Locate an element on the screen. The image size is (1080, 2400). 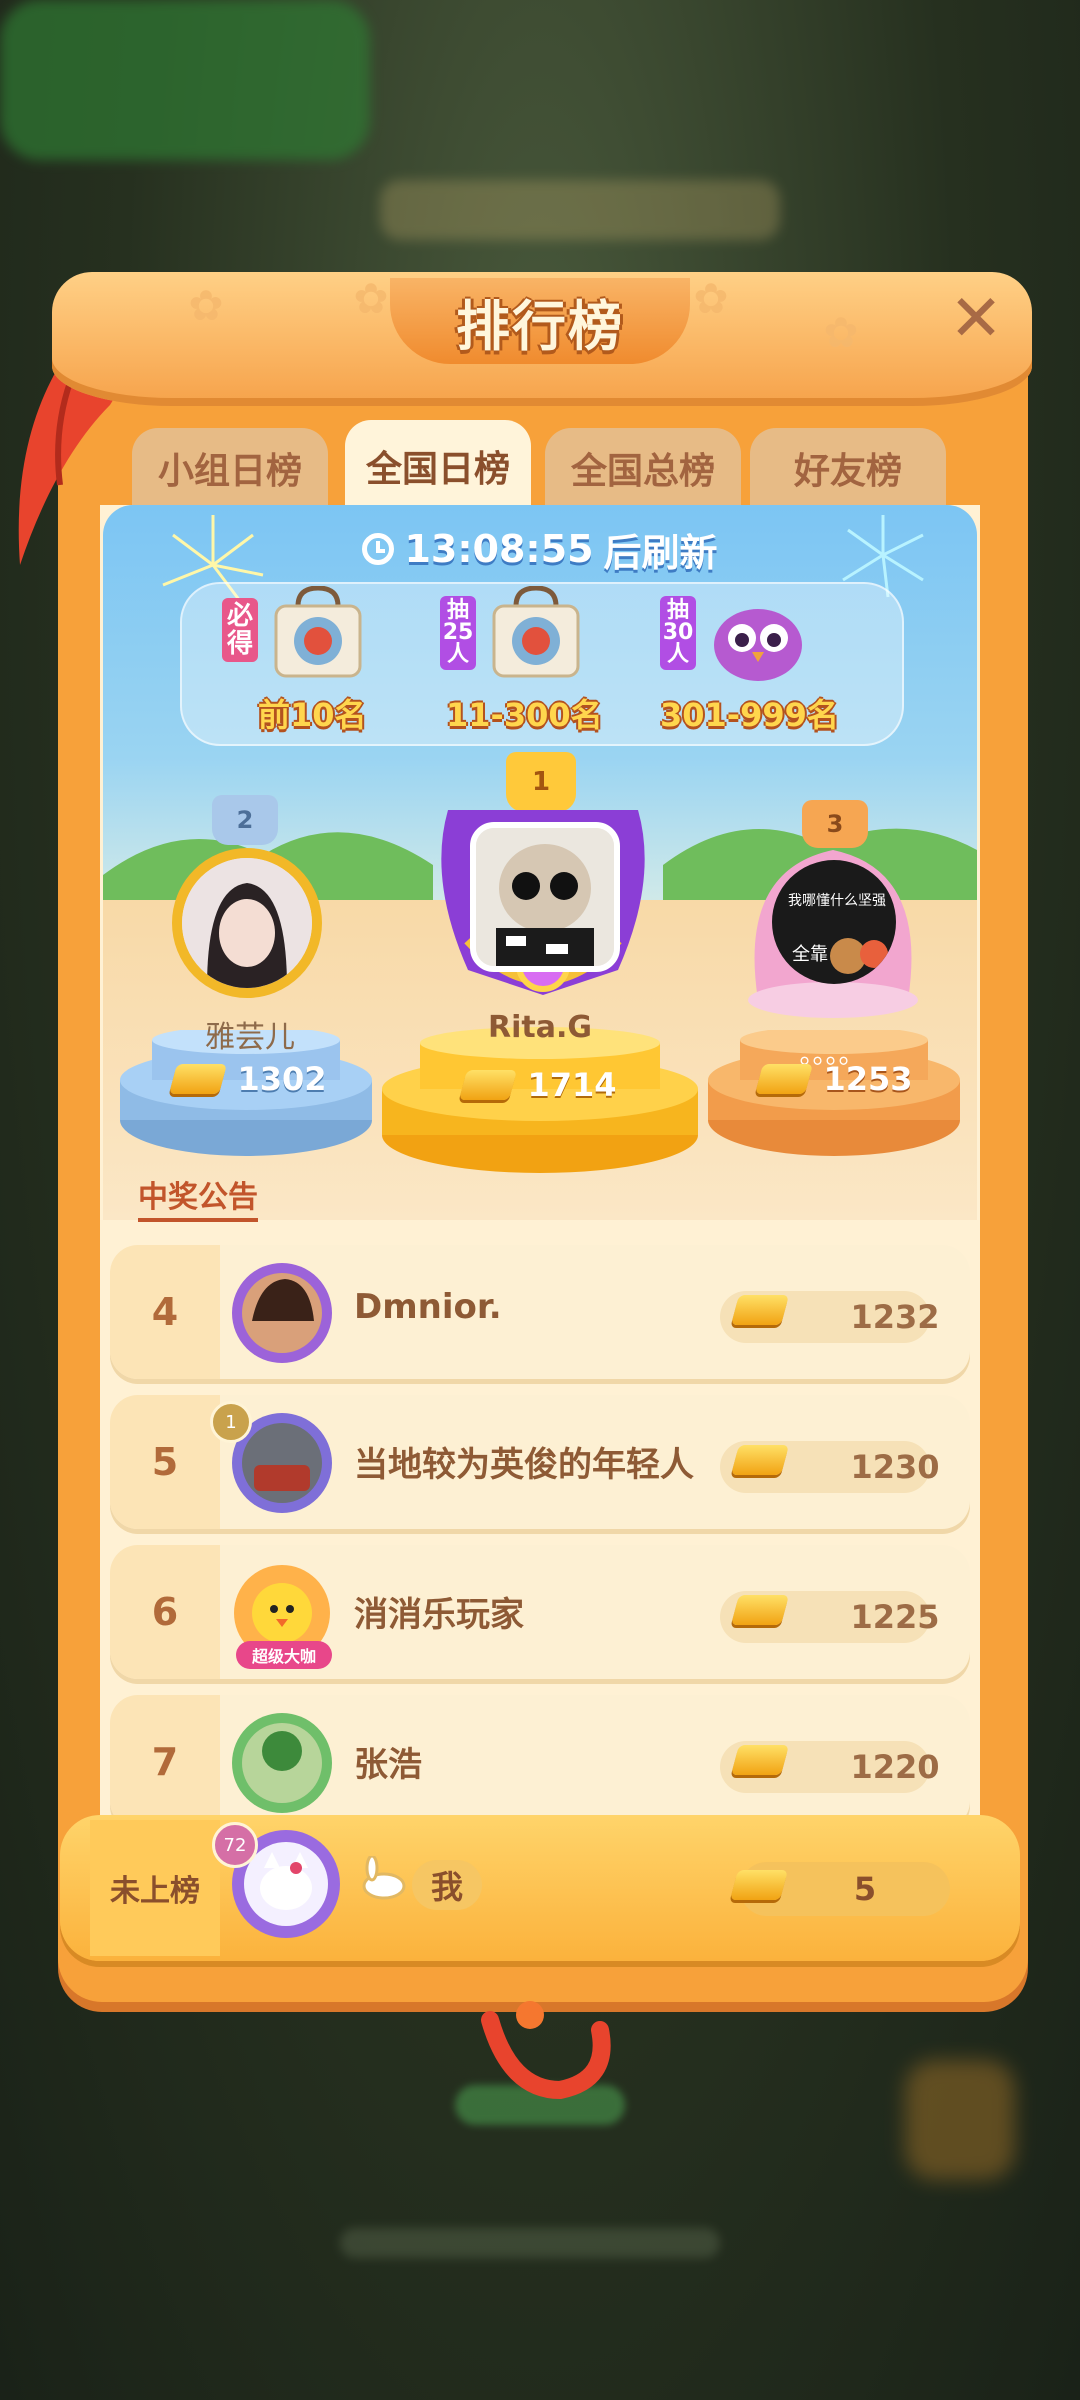
podium-first-score: 1714 is located at coordinates (540, 1085).